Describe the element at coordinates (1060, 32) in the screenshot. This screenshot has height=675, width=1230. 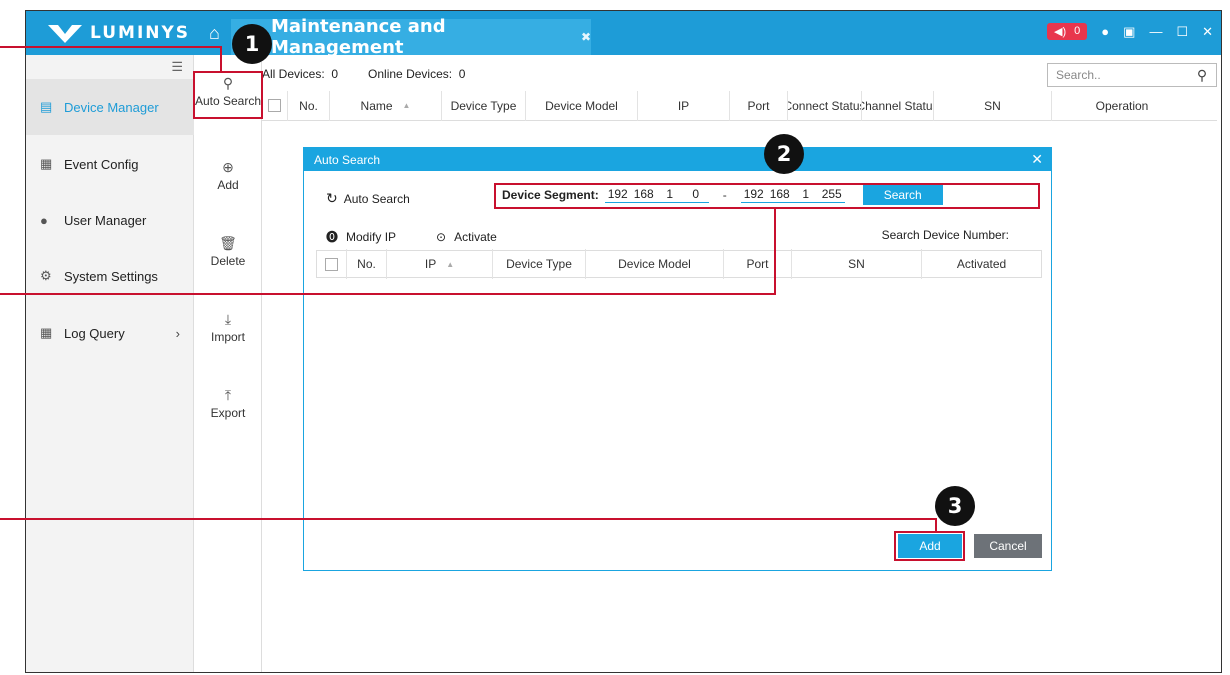
I see `speaker-icon: ◀)` at that location.